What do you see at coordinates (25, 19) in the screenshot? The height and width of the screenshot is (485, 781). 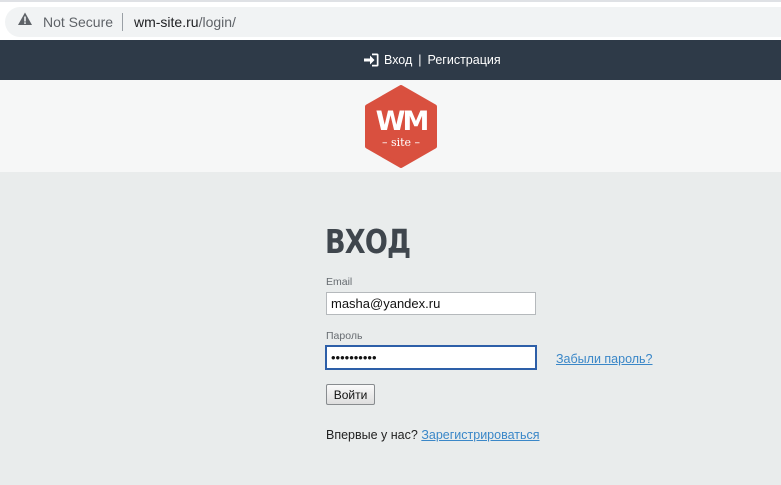 I see `warning-triangle-icon` at bounding box center [25, 19].